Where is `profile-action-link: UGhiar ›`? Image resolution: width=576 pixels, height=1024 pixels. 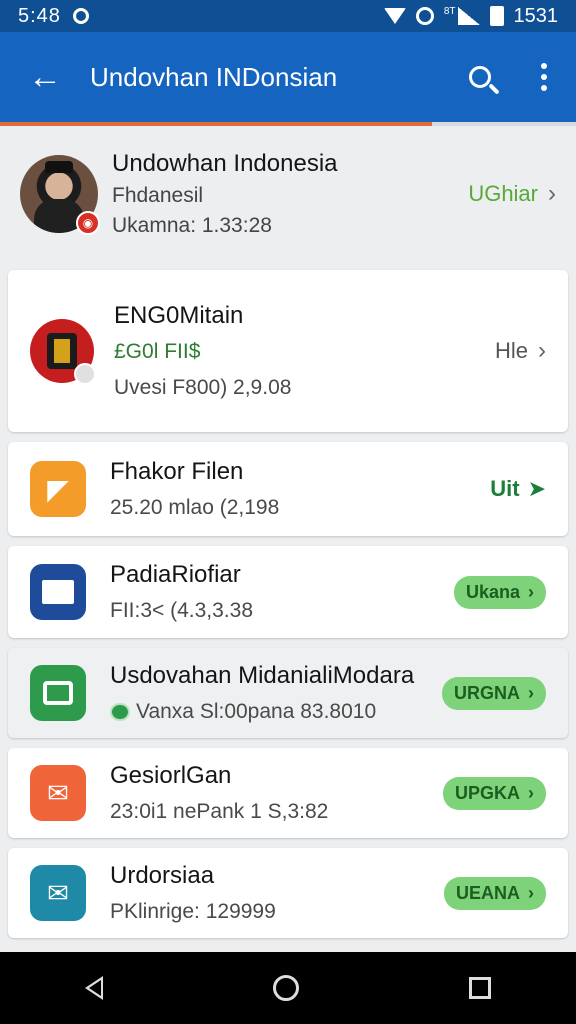 profile-action-link: UGhiar › is located at coordinates (512, 194).